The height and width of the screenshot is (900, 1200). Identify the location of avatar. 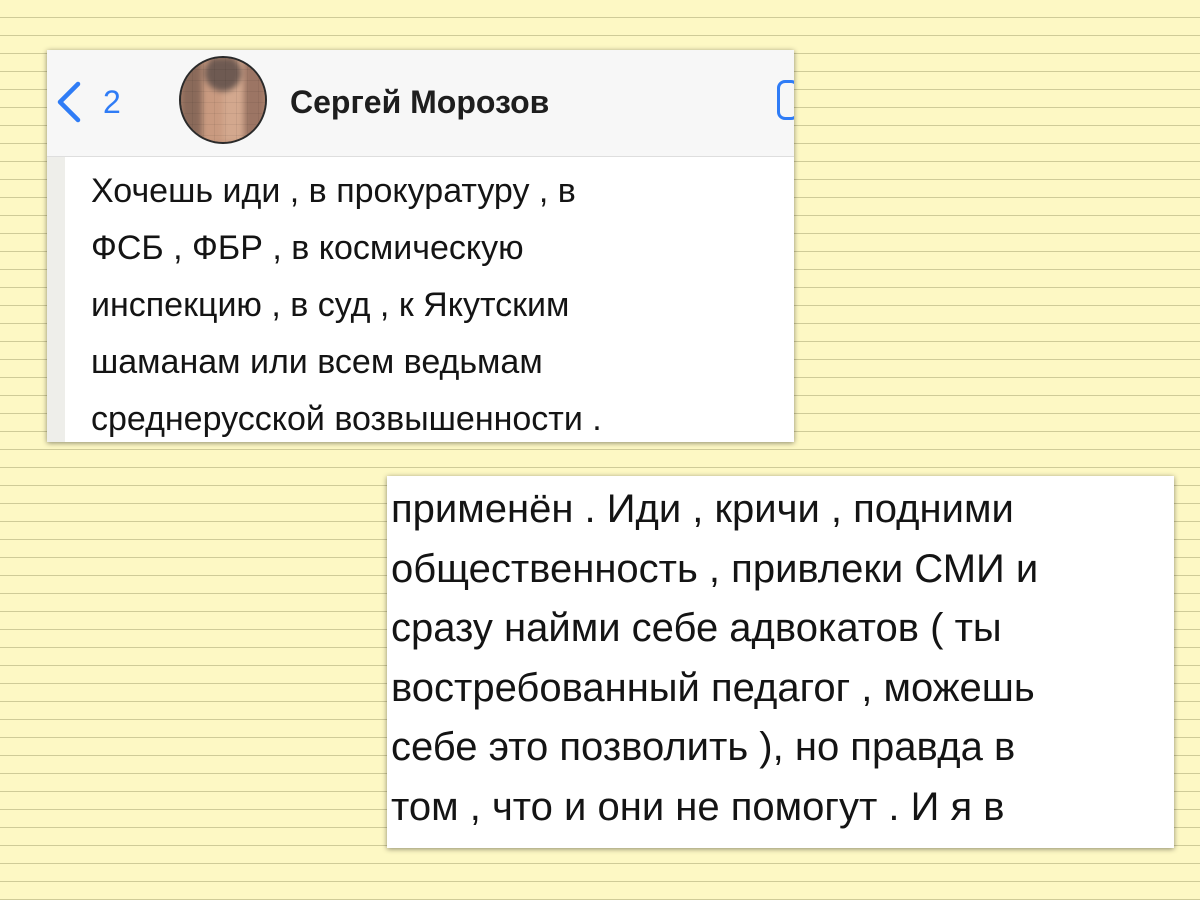
(223, 100).